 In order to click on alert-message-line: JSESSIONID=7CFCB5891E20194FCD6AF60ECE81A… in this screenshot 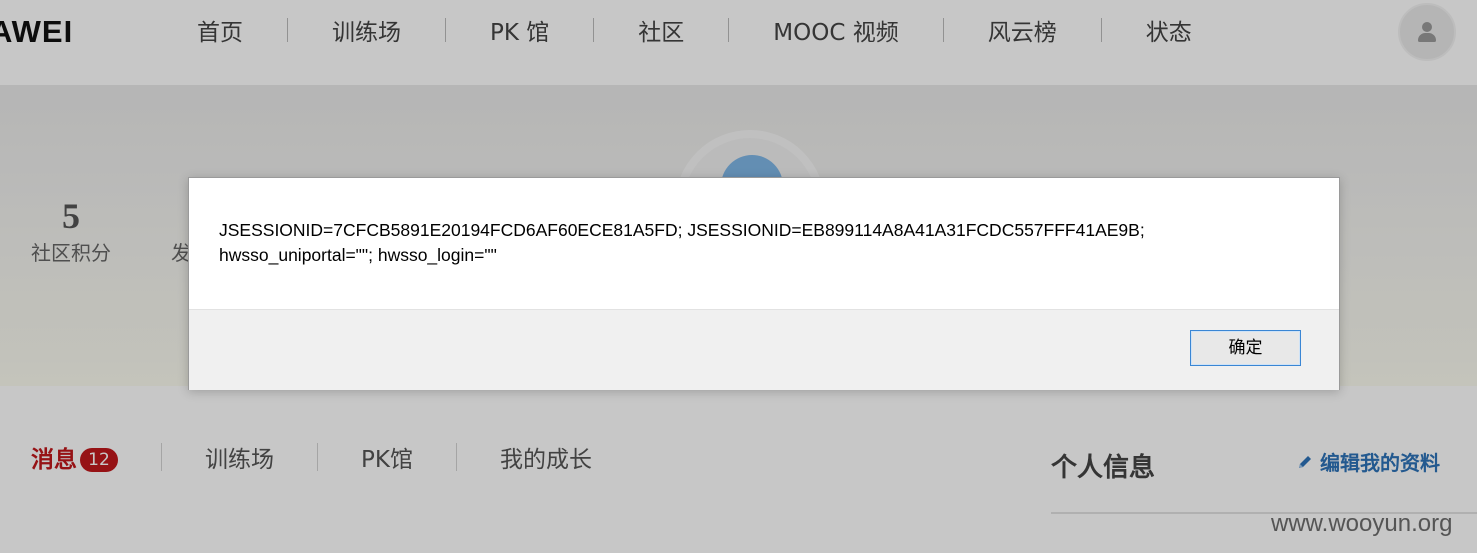, I will do `click(682, 230)`.